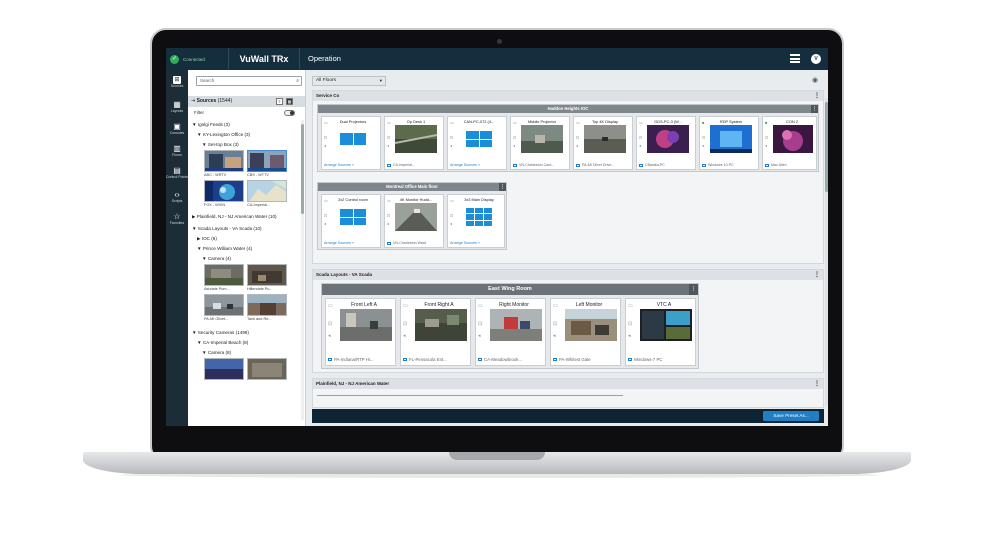 Image resolution: width=1000 pixels, height=539 pixels. I want to click on wall-title: Montreal Office Main floor ⋮, so click(412, 187).